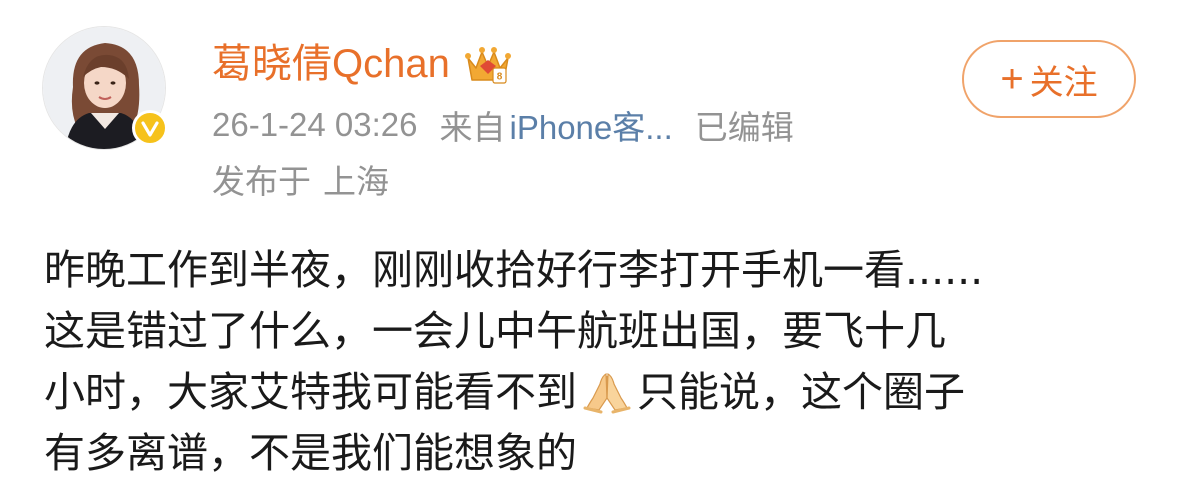  I want to click on author-name-row: 葛晓倩Qchan 8, so click(363, 64).